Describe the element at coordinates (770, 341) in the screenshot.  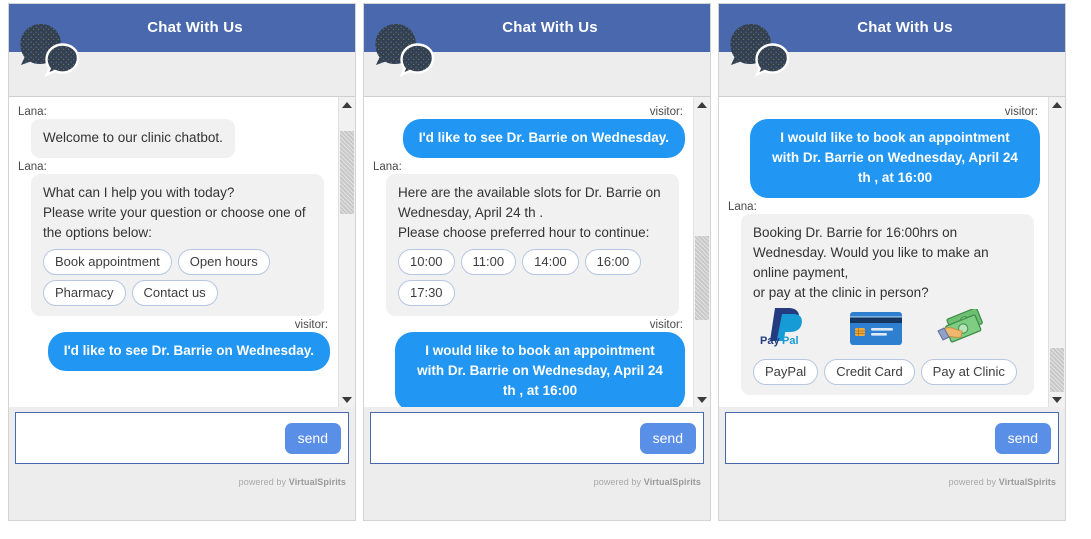
I see `svg-text: Pay` at that location.